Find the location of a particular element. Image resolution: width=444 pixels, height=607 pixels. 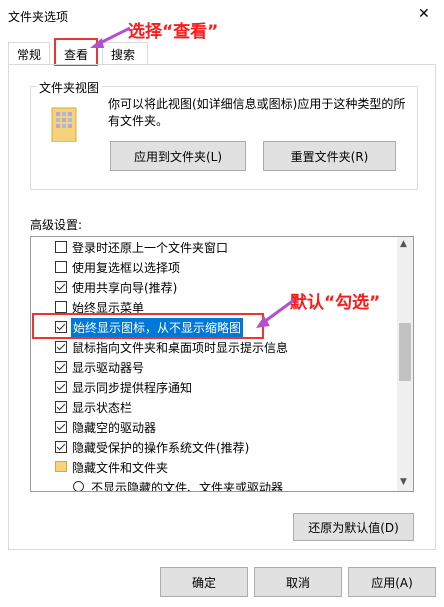

list-item: 隐藏空的驱动器 is located at coordinates (214, 427).